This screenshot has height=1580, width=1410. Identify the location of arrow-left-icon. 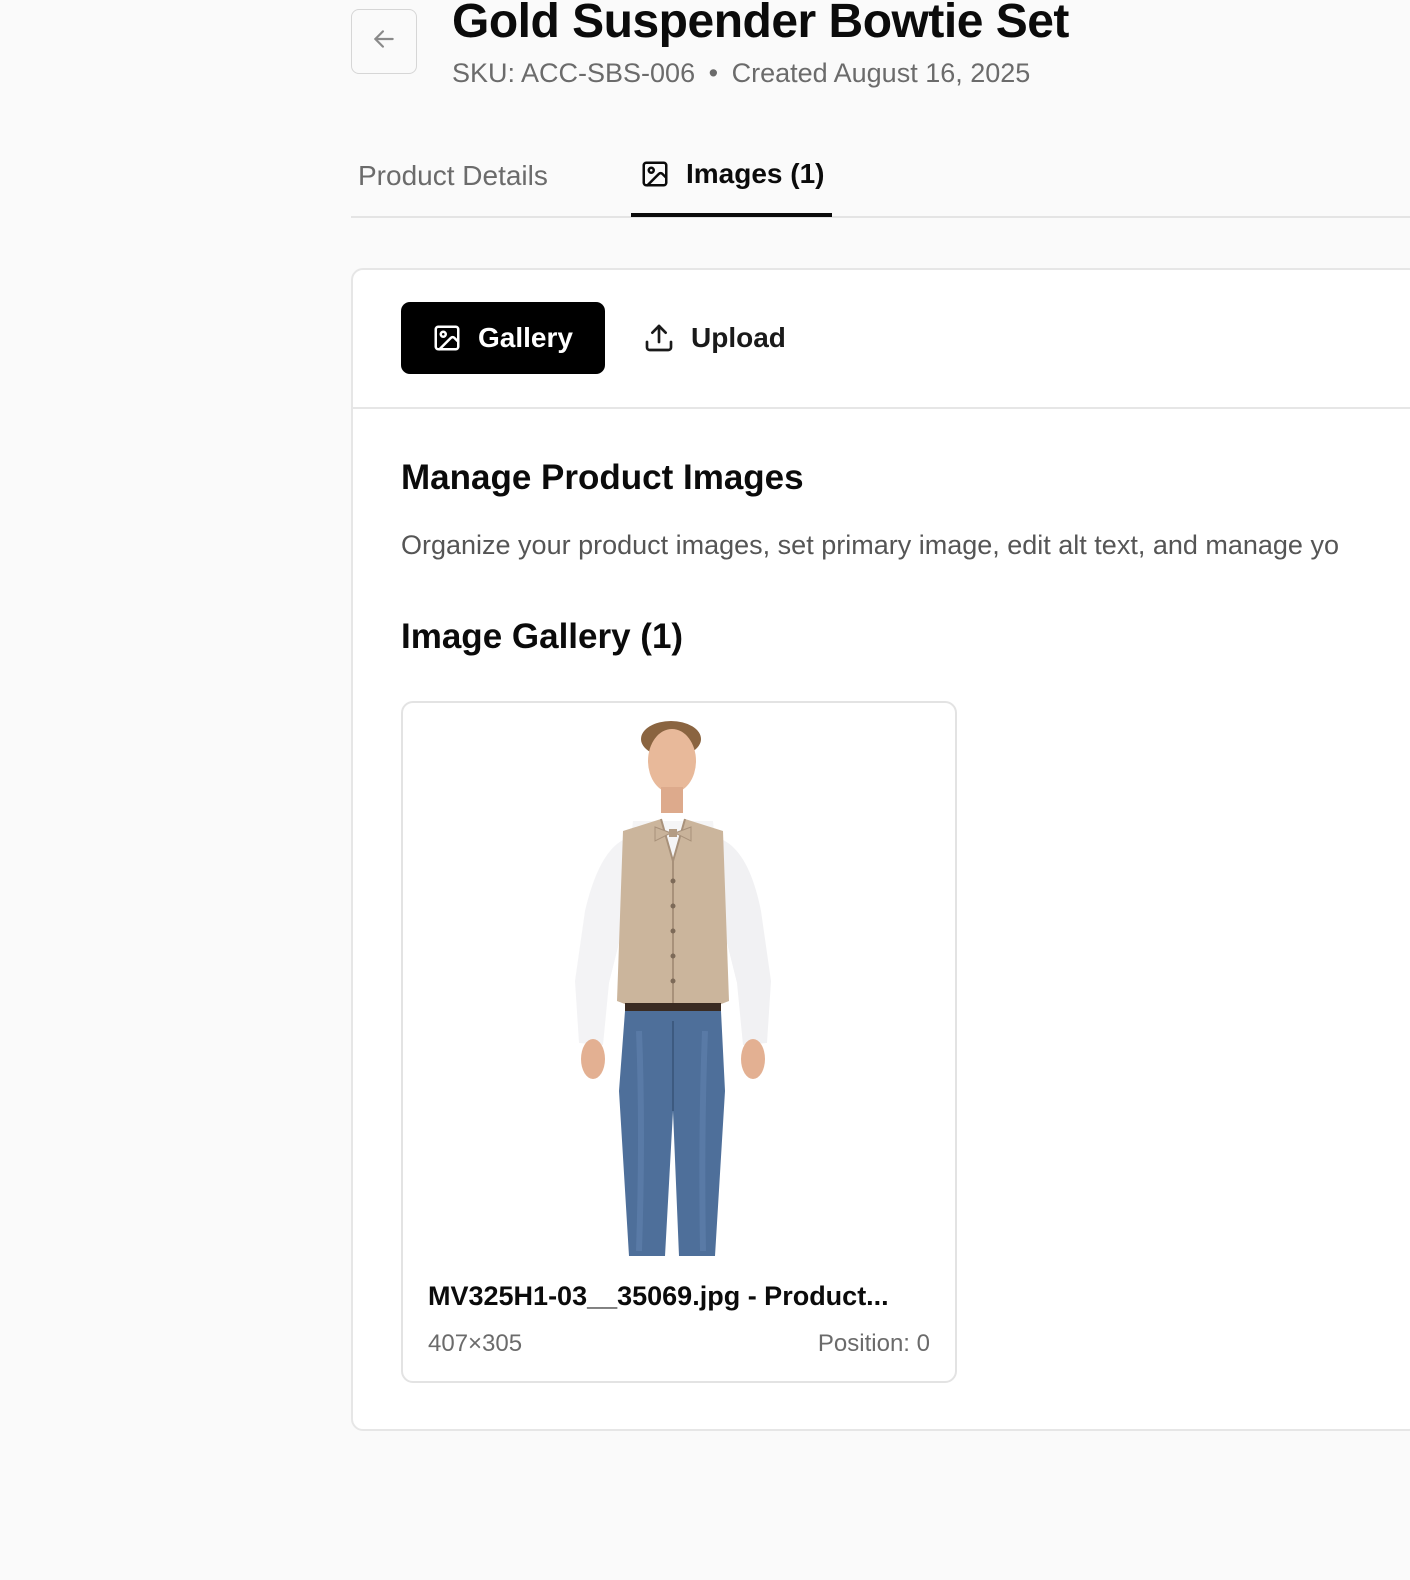
(384, 41).